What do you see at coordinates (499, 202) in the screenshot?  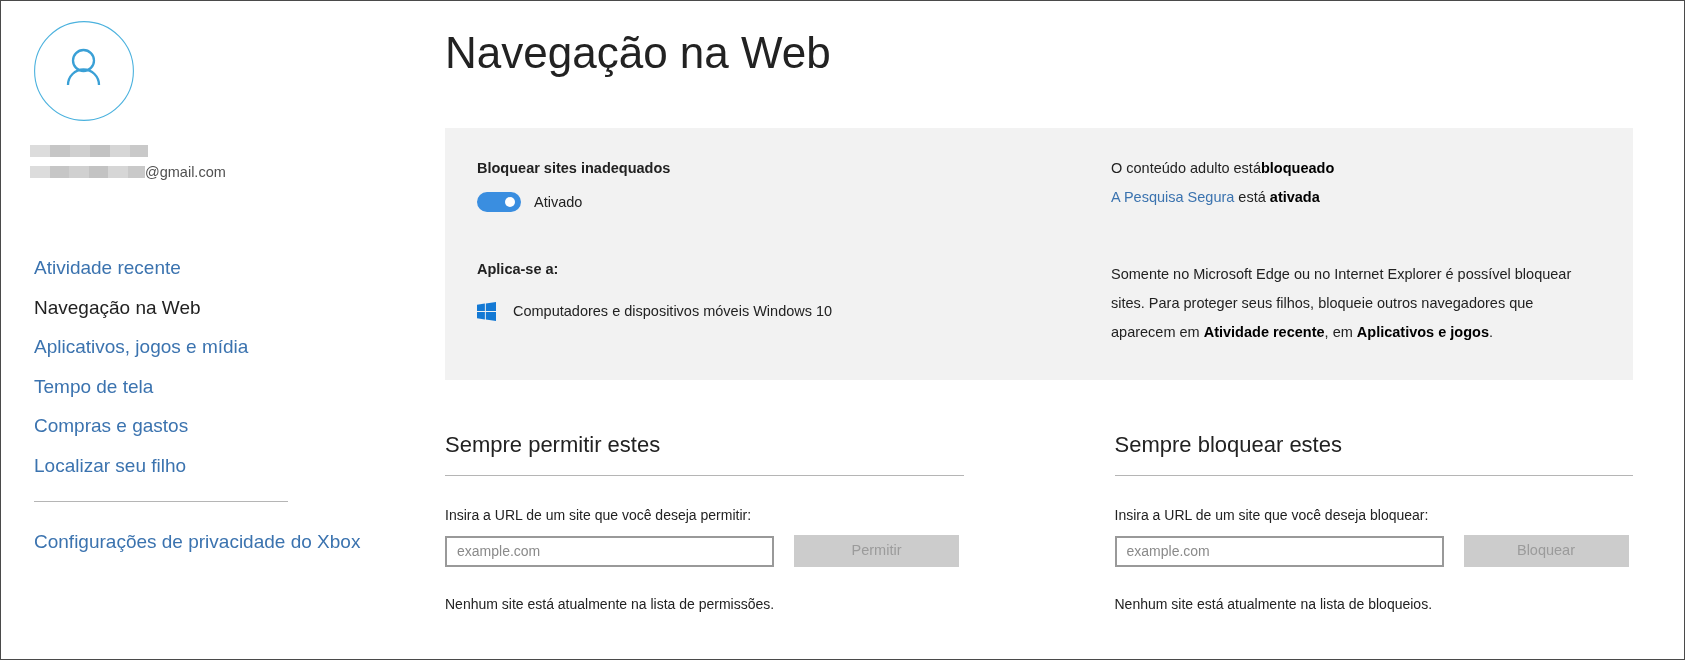 I see `toggle-switch` at bounding box center [499, 202].